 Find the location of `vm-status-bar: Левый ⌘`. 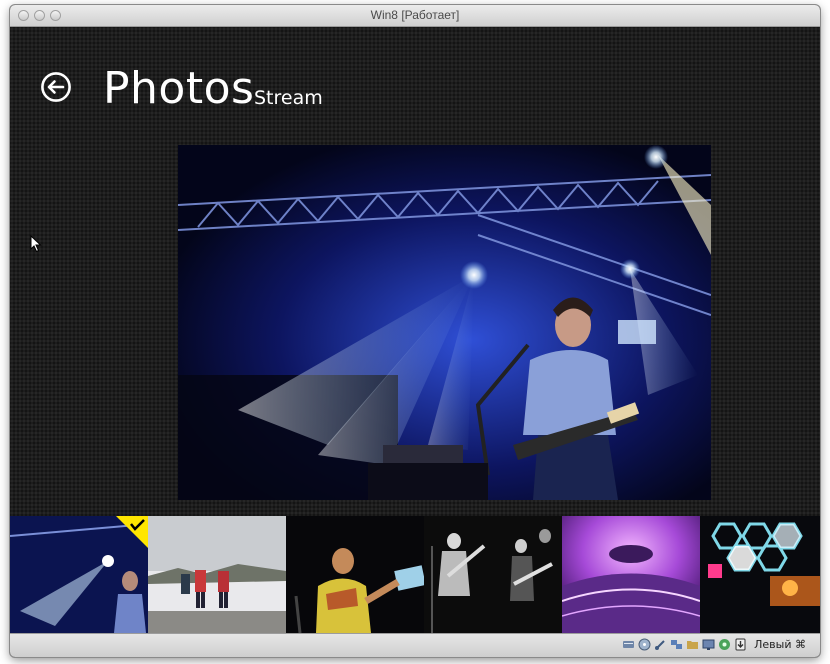

vm-status-bar: Левый ⌘ is located at coordinates (415, 645).